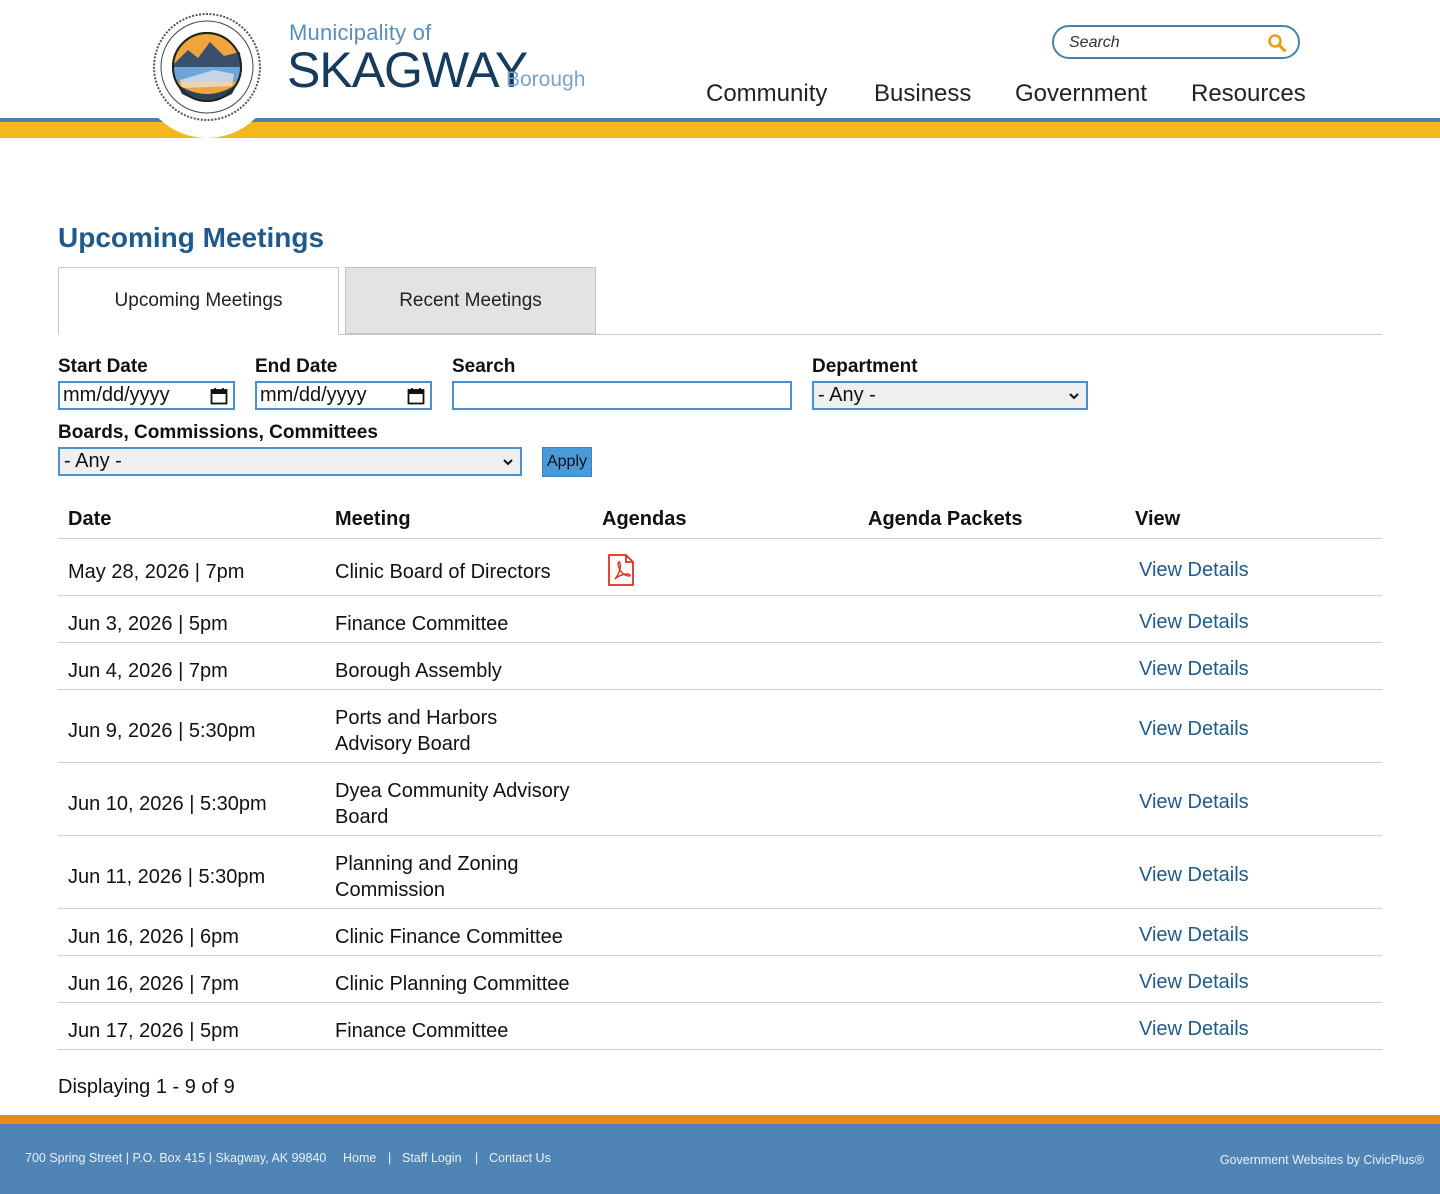  What do you see at coordinates (207, 67) in the screenshot?
I see `borough-seal-logo` at bounding box center [207, 67].